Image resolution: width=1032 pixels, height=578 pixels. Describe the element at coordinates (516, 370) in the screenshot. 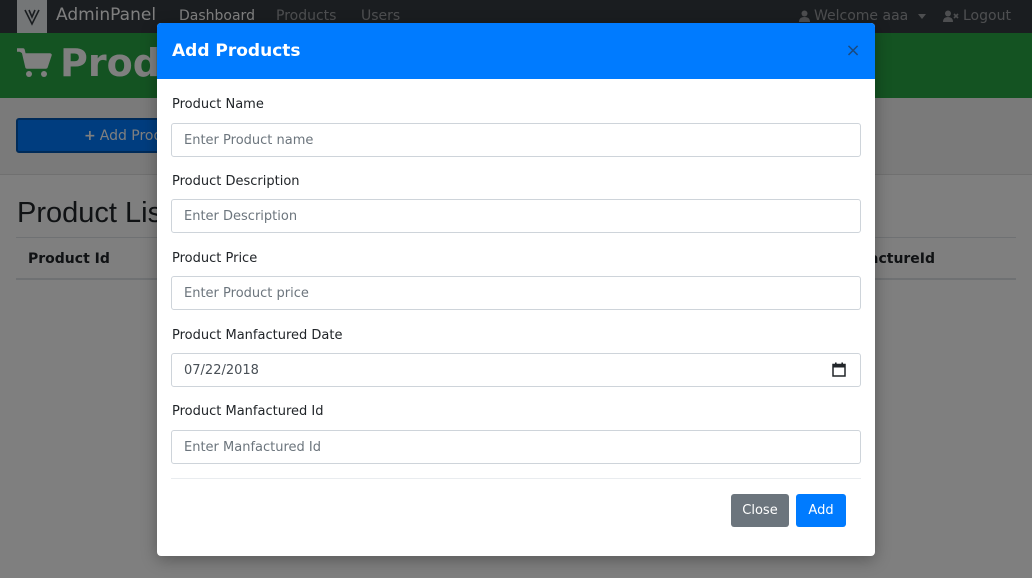

I see `manufactured-date-input: 07/22/2018` at that location.